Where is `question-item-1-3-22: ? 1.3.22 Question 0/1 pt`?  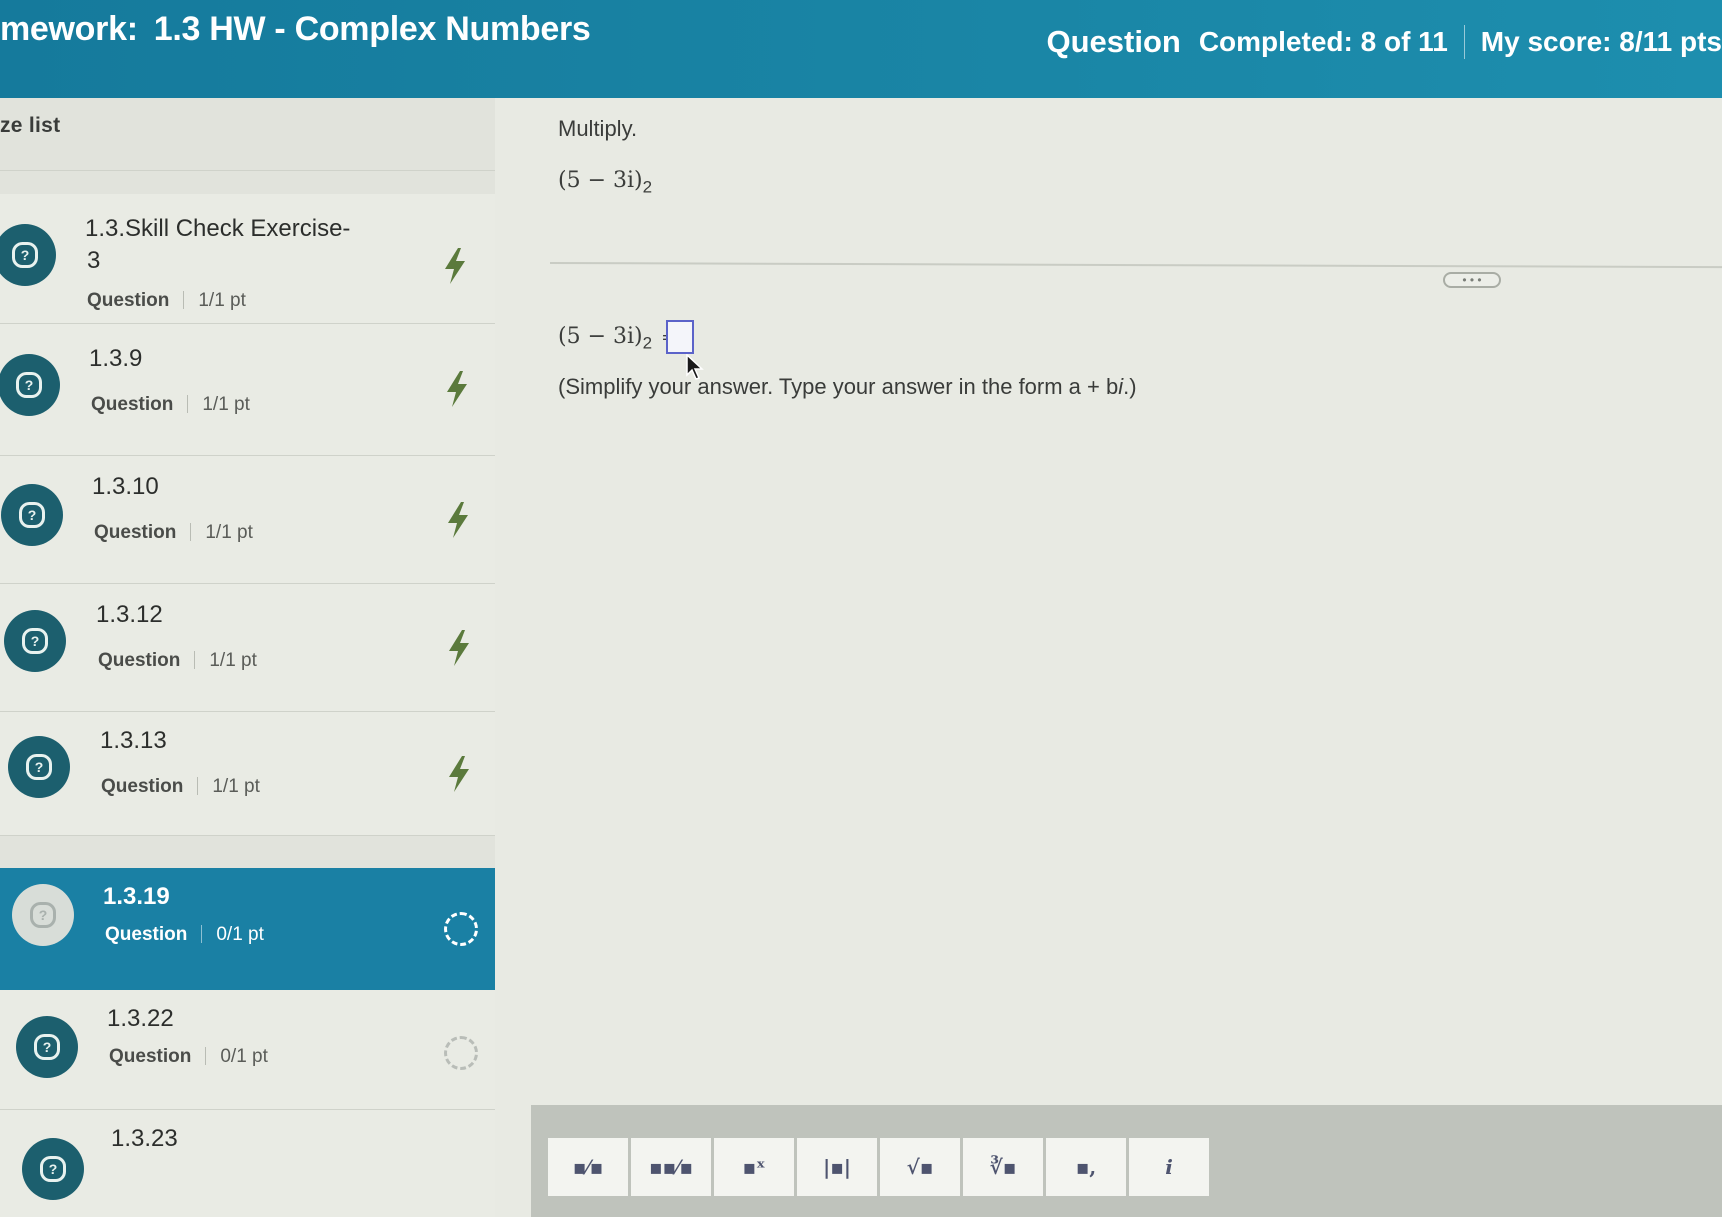
question-item-1-3-22: ? 1.3.22 Question 0/1 pt is located at coordinates (247, 1050).